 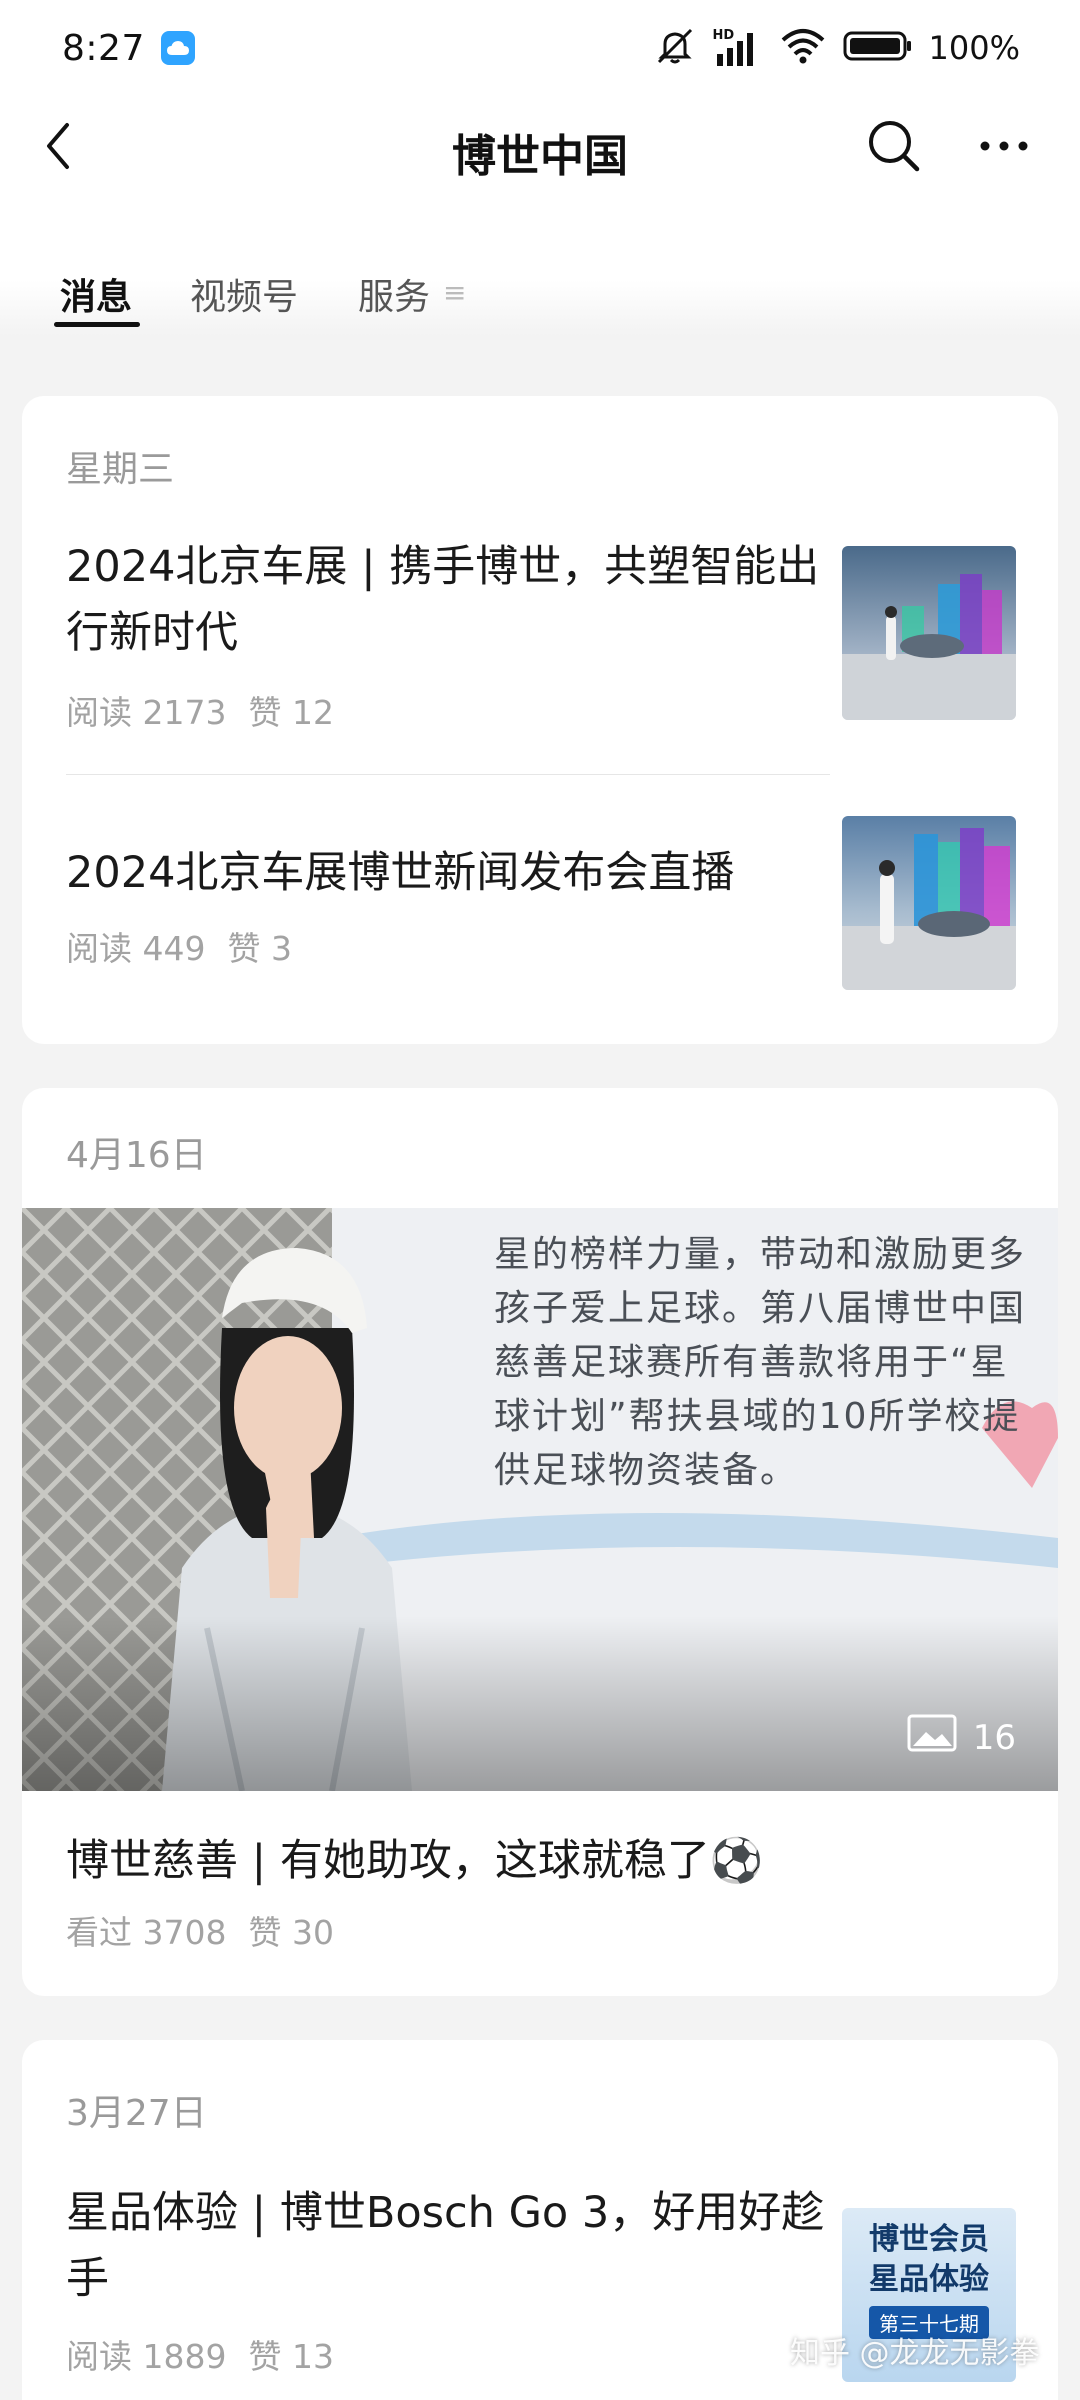 What do you see at coordinates (546, 1861) in the screenshot?
I see `article-title: 博世慈善 | 有她助攻，这球就稳了⚽` at bounding box center [546, 1861].